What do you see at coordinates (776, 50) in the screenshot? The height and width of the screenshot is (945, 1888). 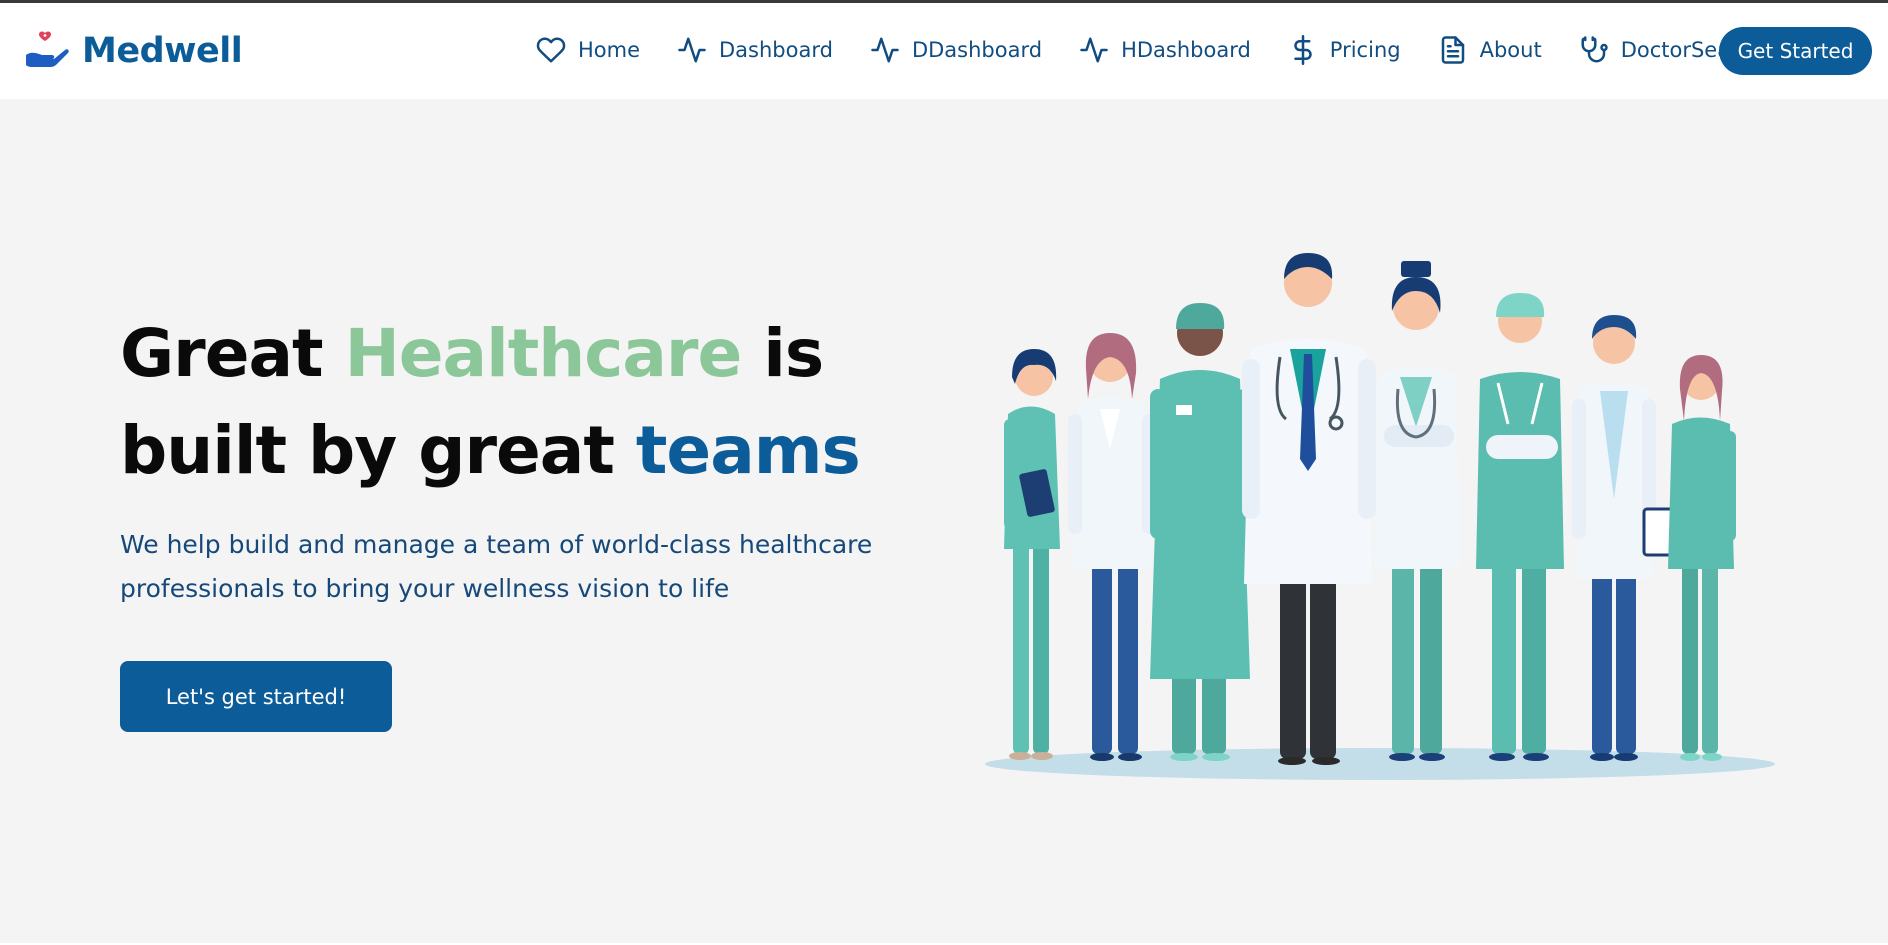 I see `nav-item-label: Dashboard` at bounding box center [776, 50].